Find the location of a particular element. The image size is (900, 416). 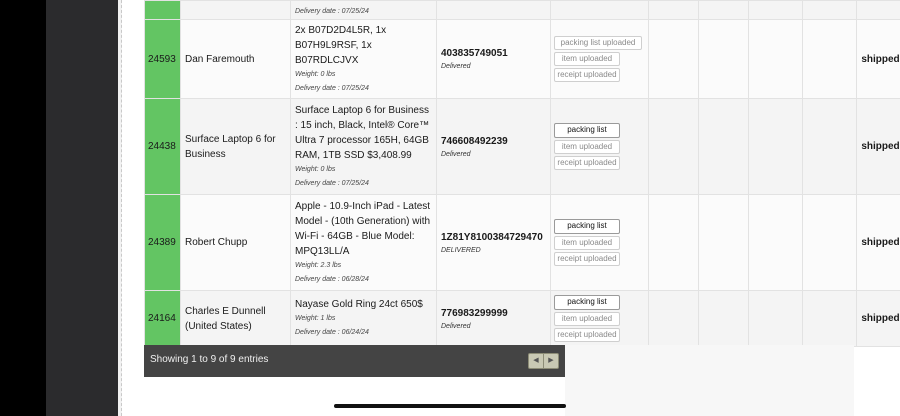

status-cell is located at coordinates (878, 10).